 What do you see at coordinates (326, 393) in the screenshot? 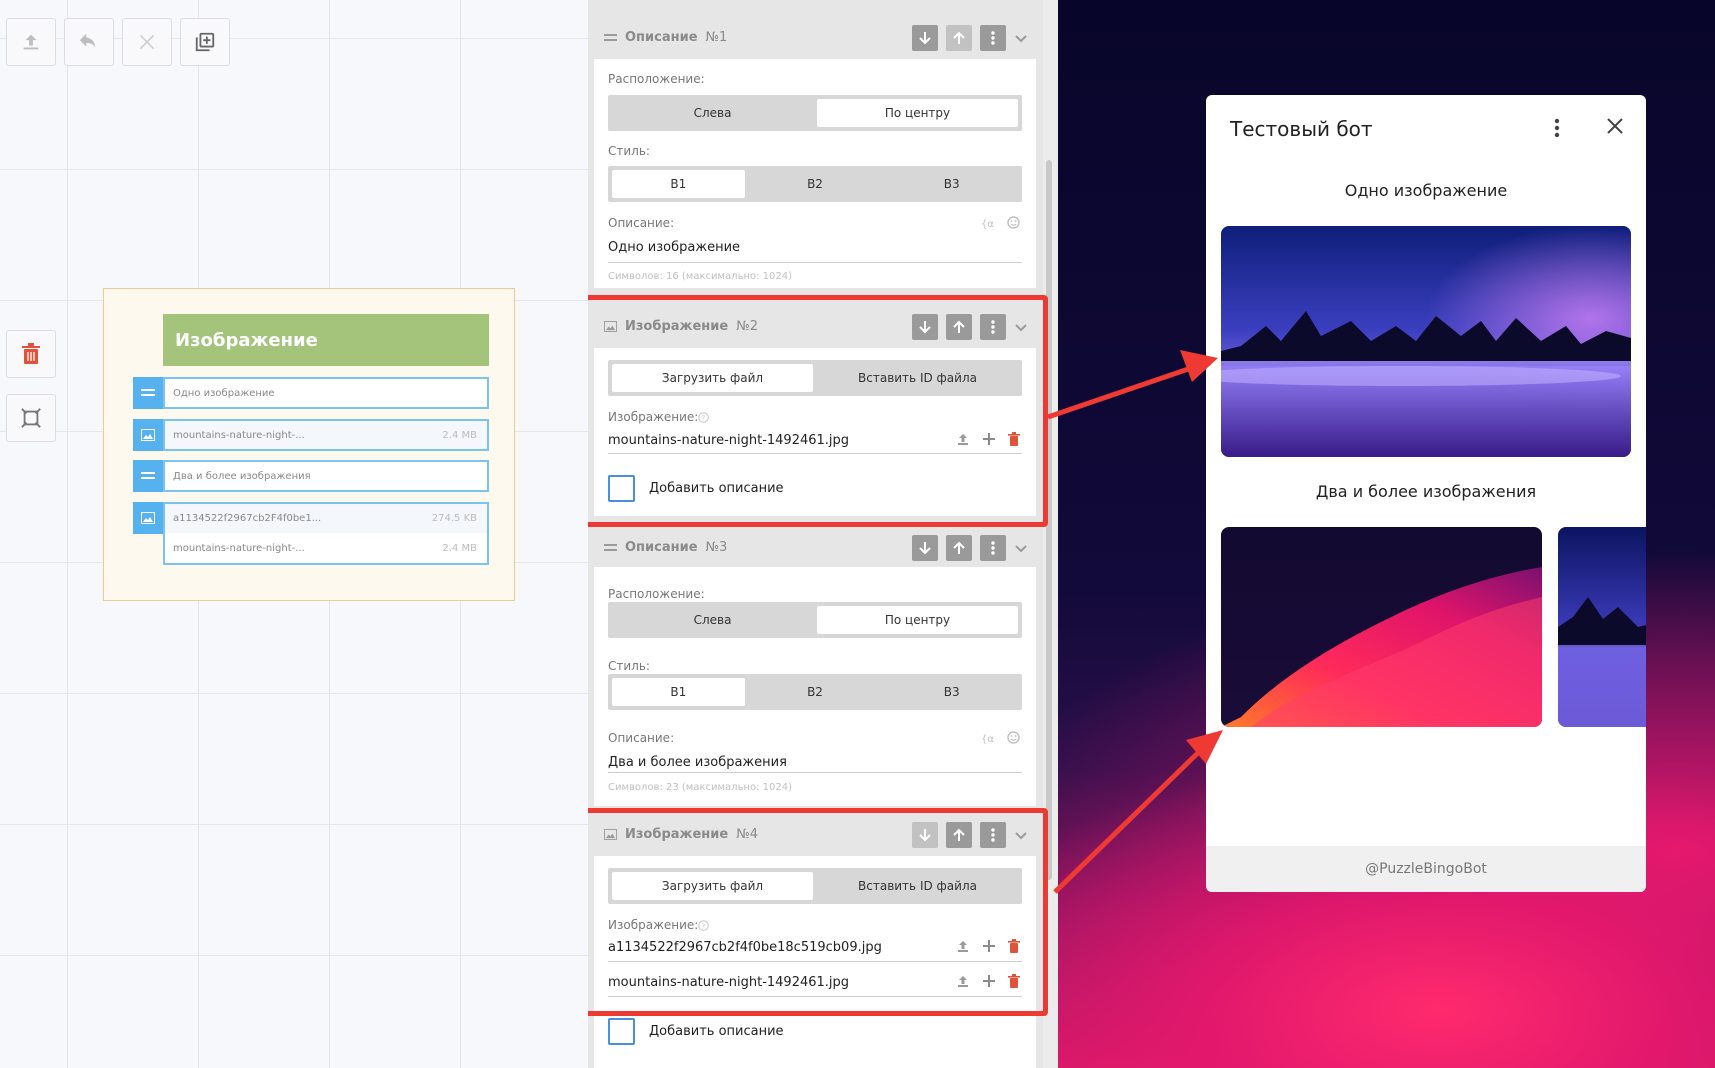
I see `node-row-text: Одно изображение` at bounding box center [326, 393].